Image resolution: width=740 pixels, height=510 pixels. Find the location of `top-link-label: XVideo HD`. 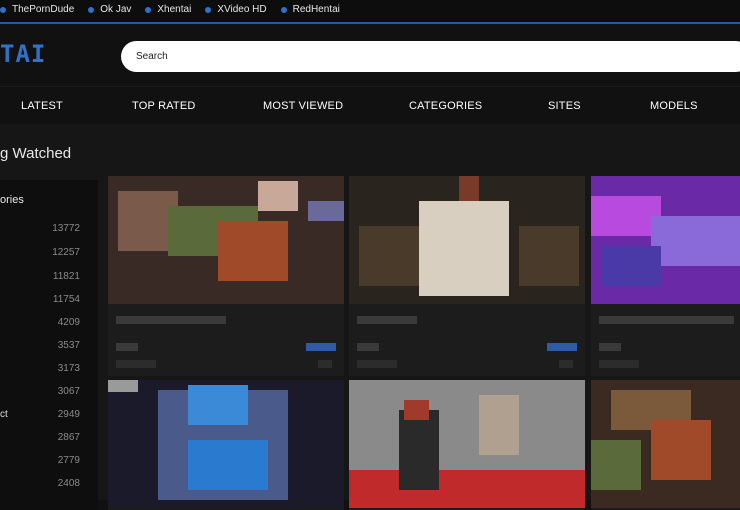

top-link-label: XVideo HD is located at coordinates (242, 9).